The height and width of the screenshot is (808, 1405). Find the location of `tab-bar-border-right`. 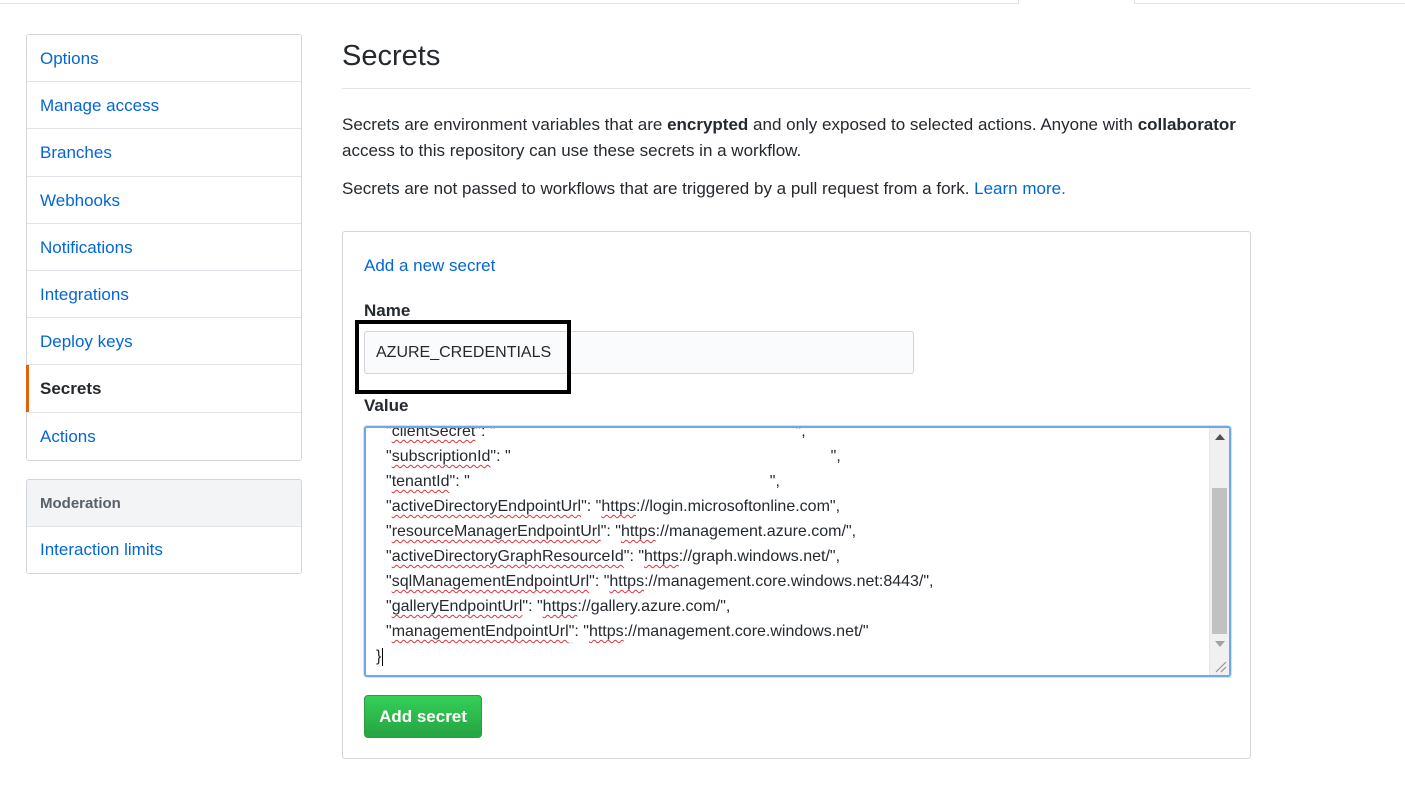

tab-bar-border-right is located at coordinates (1269, 3).